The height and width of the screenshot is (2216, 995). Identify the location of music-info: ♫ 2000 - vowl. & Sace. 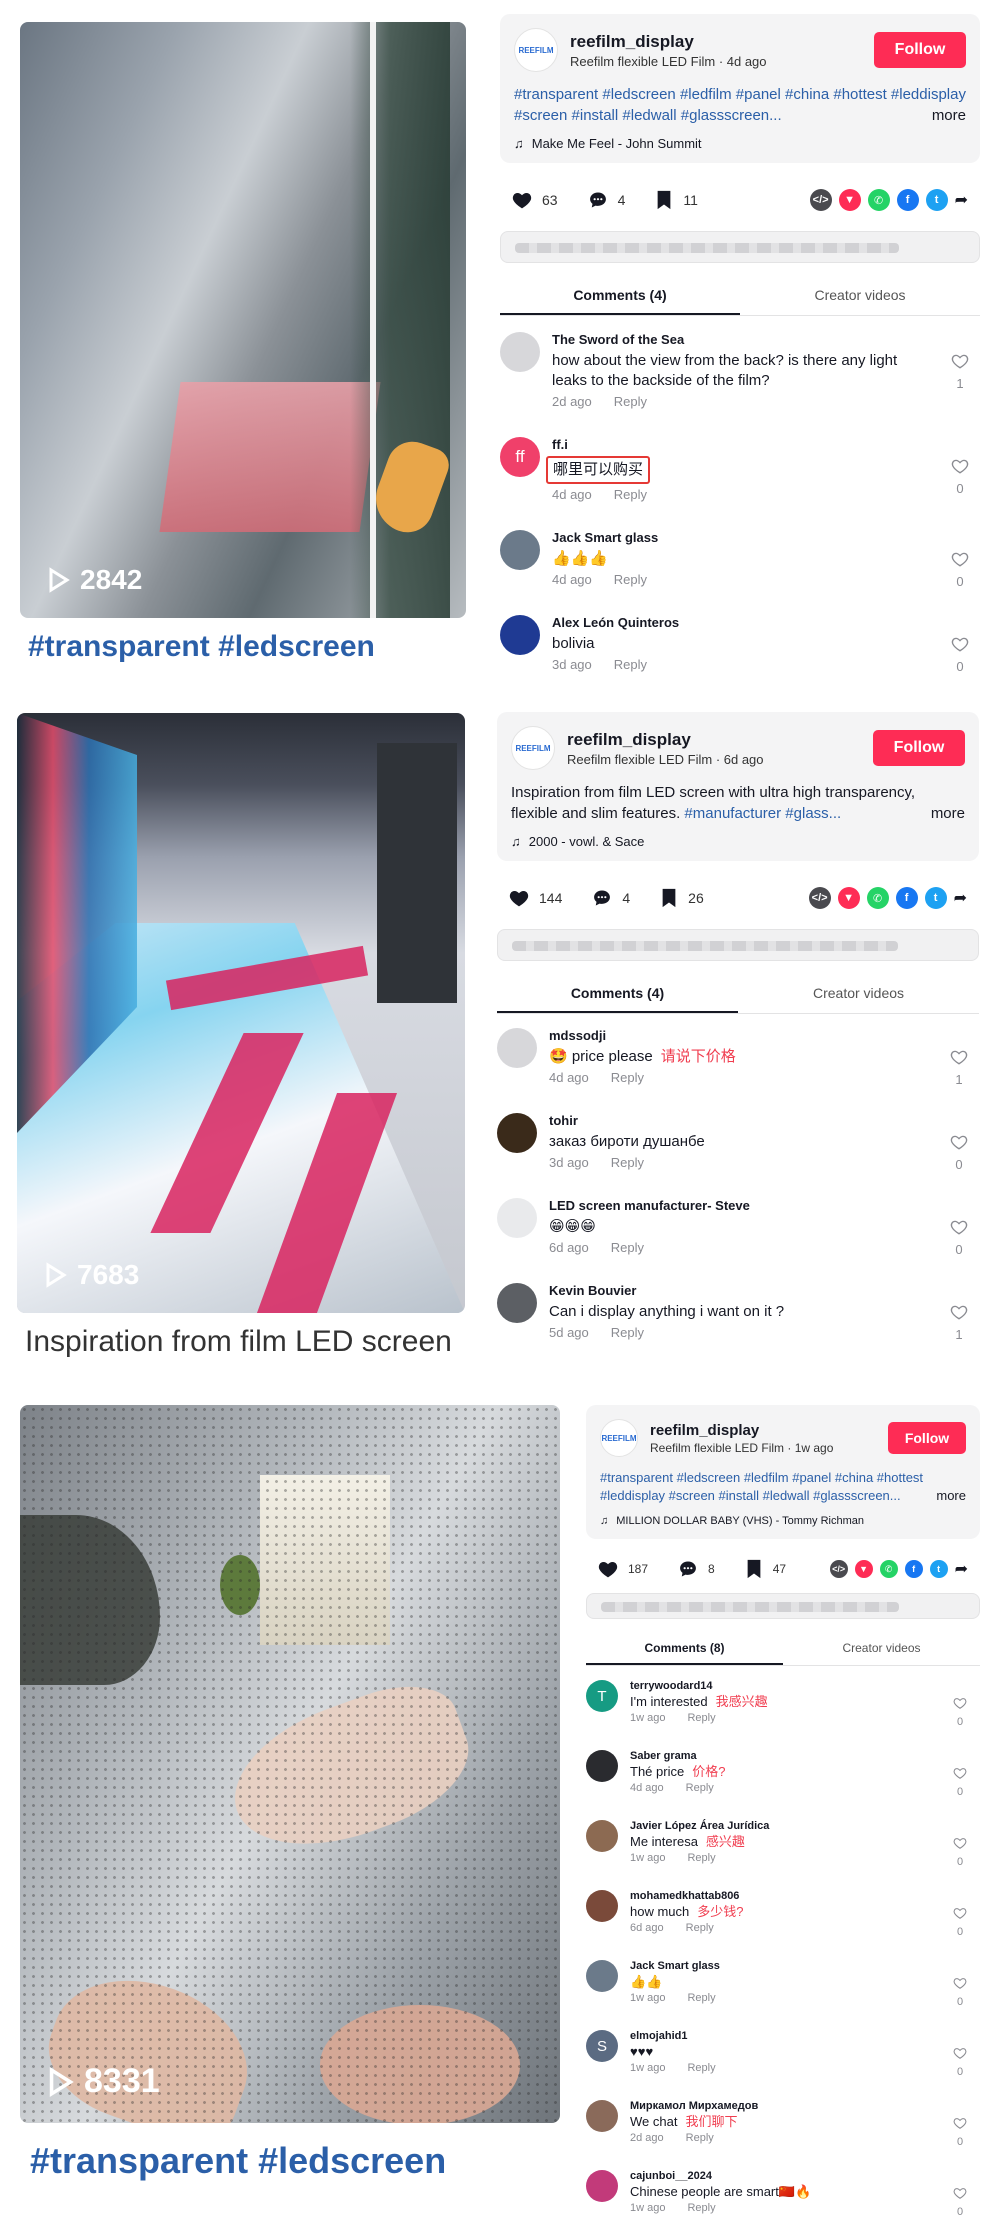
(738, 841).